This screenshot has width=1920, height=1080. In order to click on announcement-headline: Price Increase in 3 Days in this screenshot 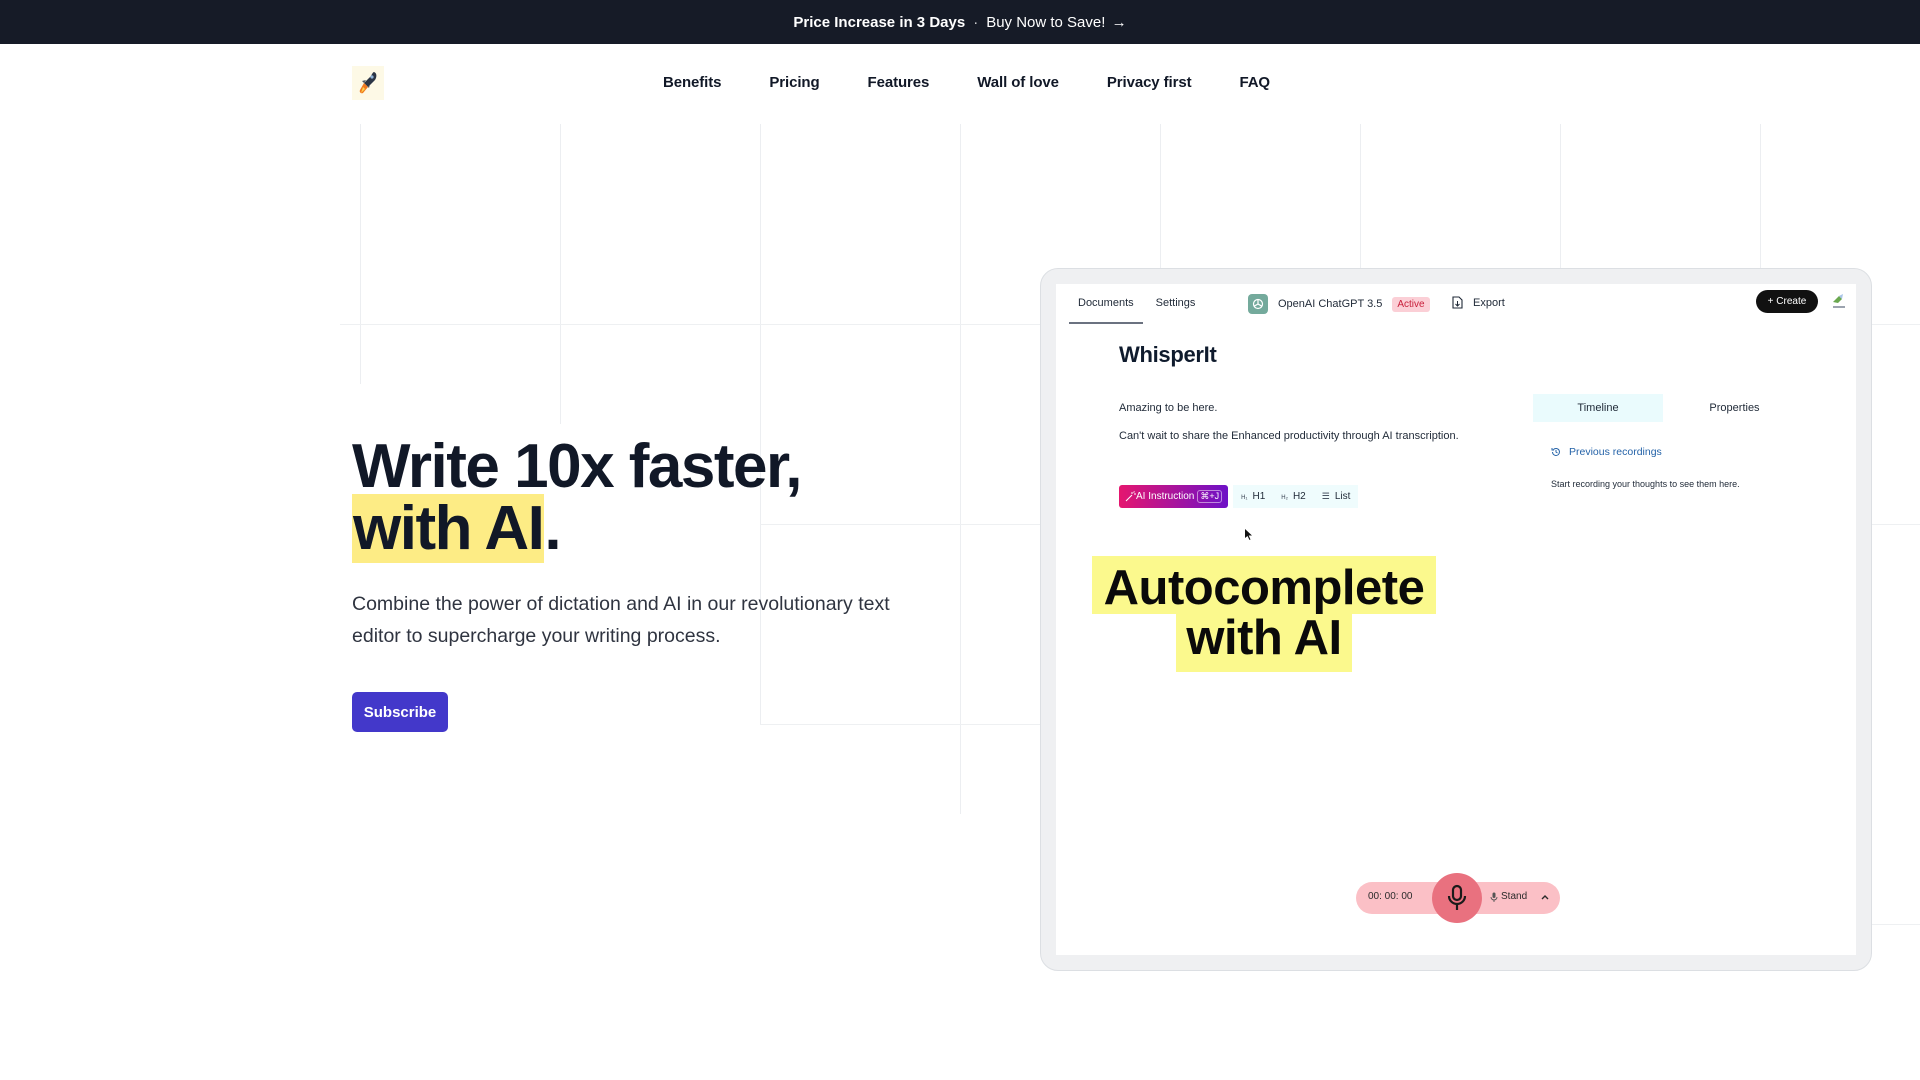, I will do `click(879, 22)`.